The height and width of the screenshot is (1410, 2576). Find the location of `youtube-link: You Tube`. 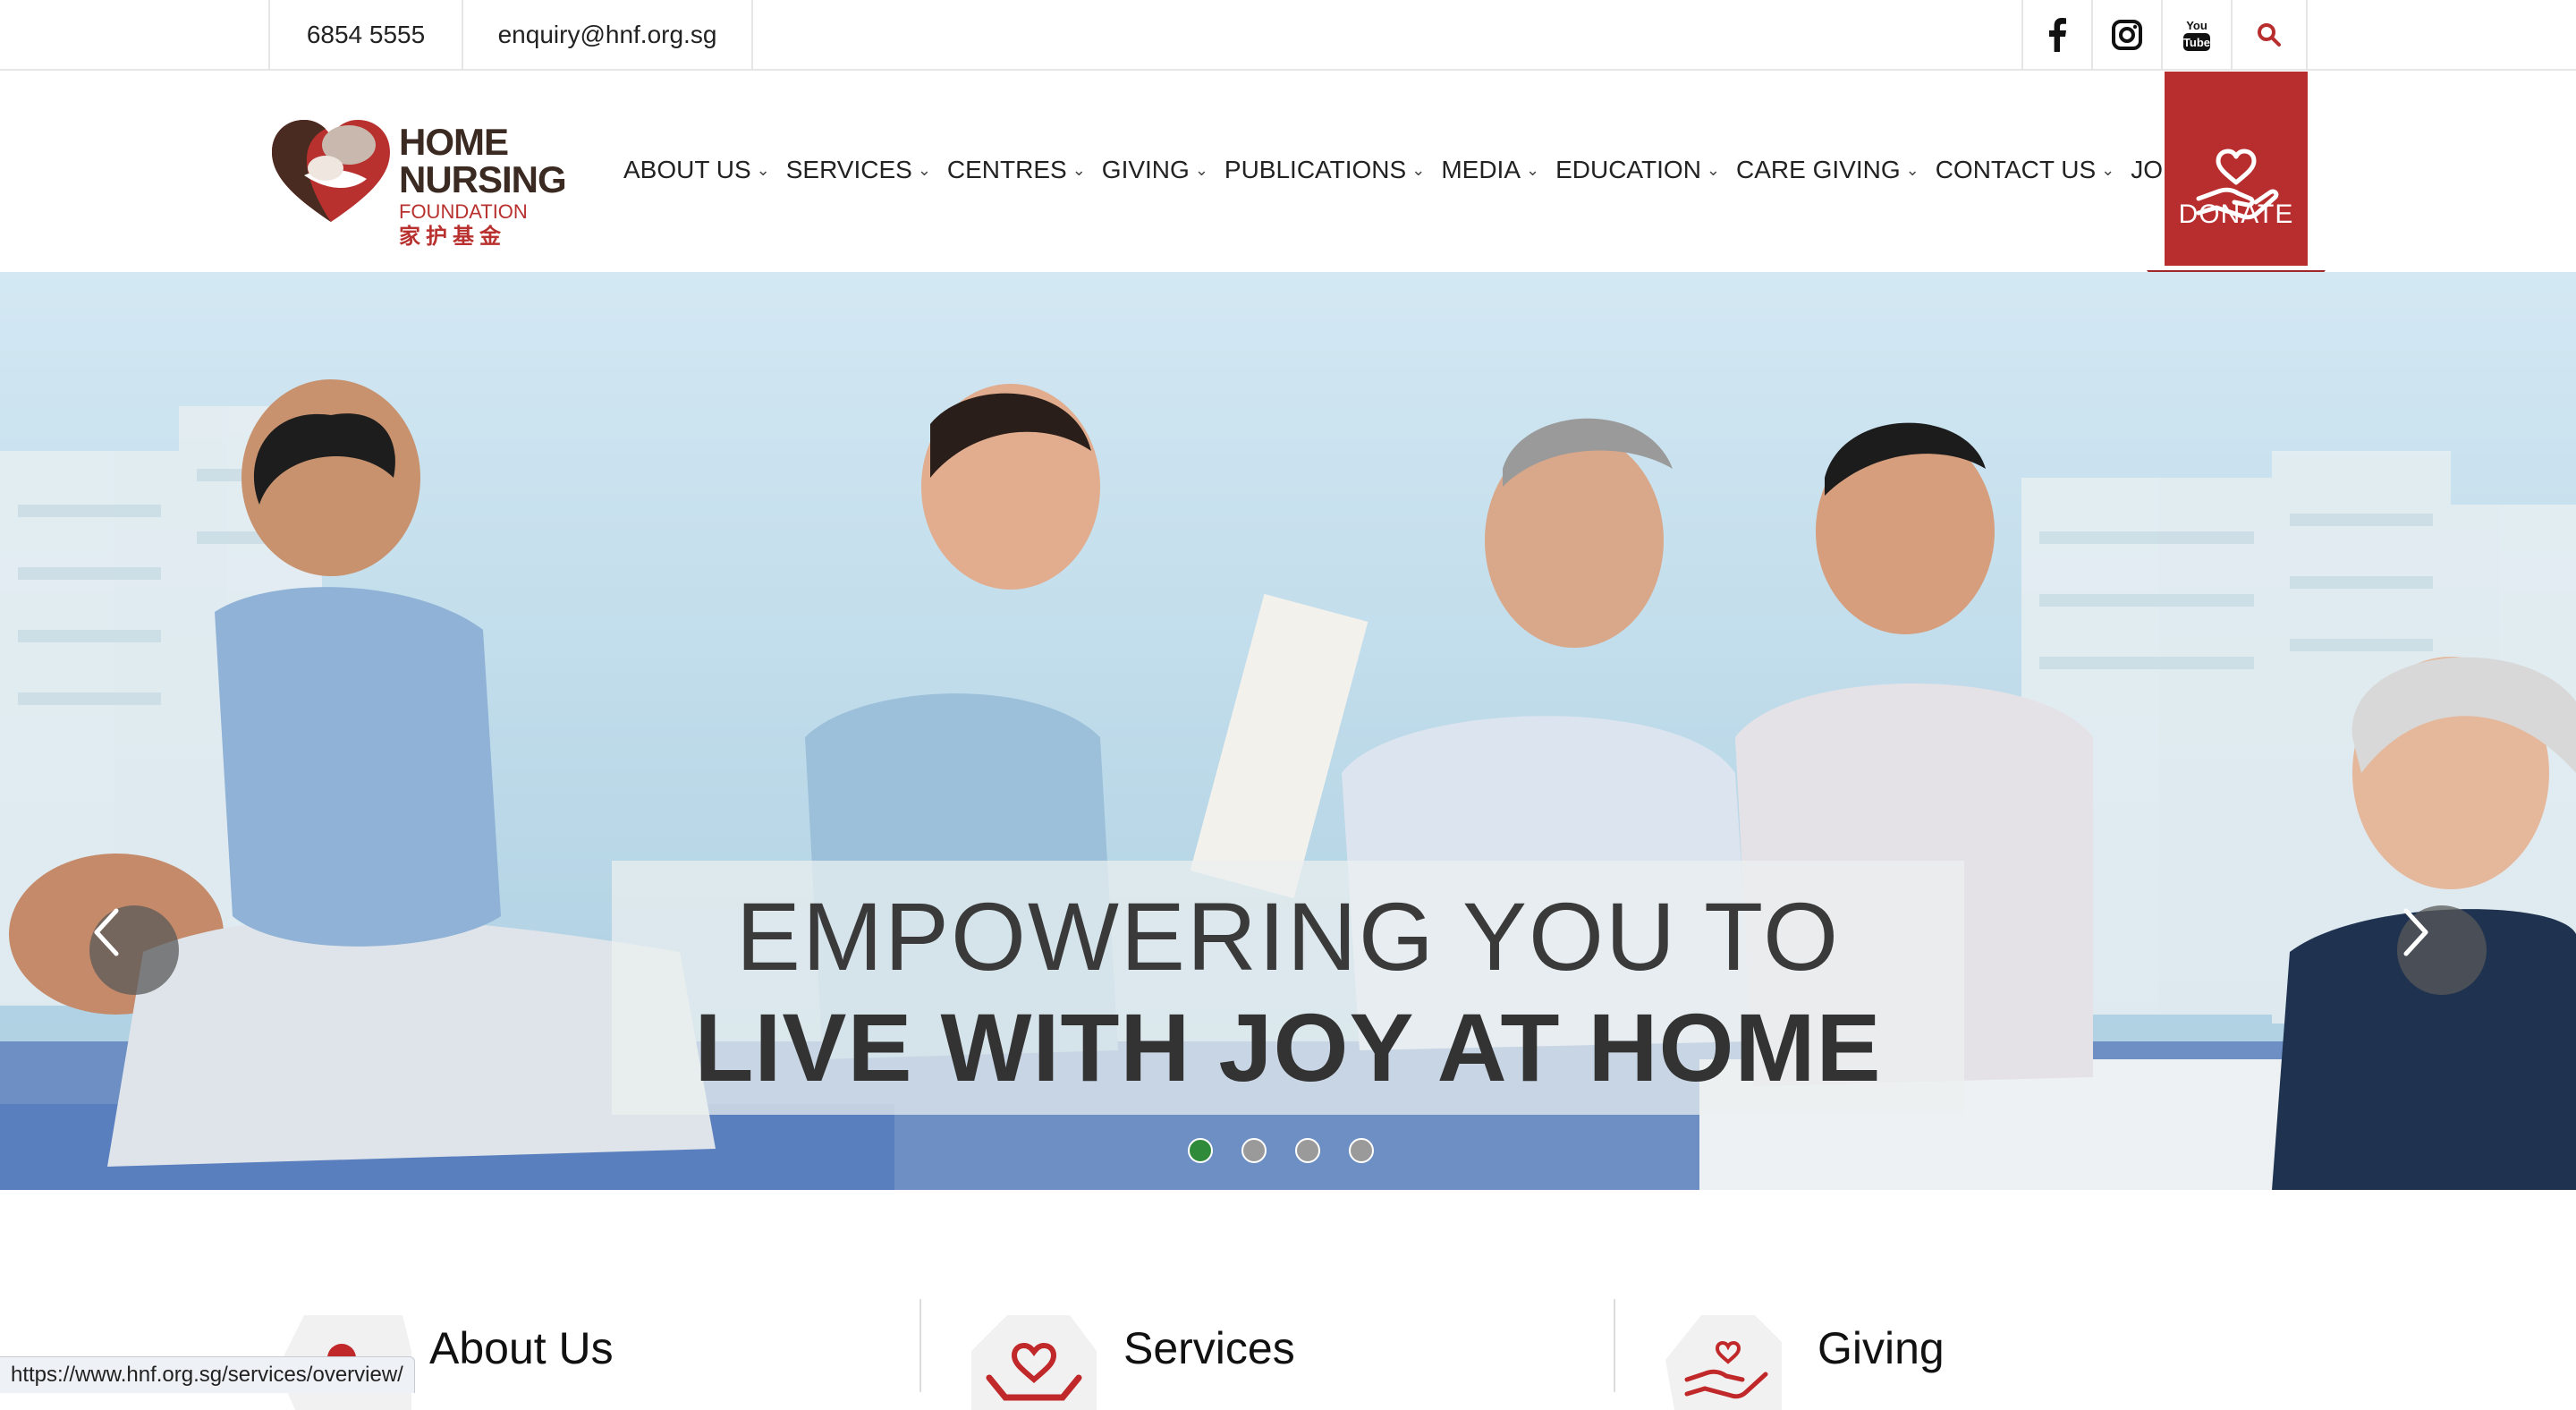

youtube-link: You Tube is located at coordinates (2196, 35).